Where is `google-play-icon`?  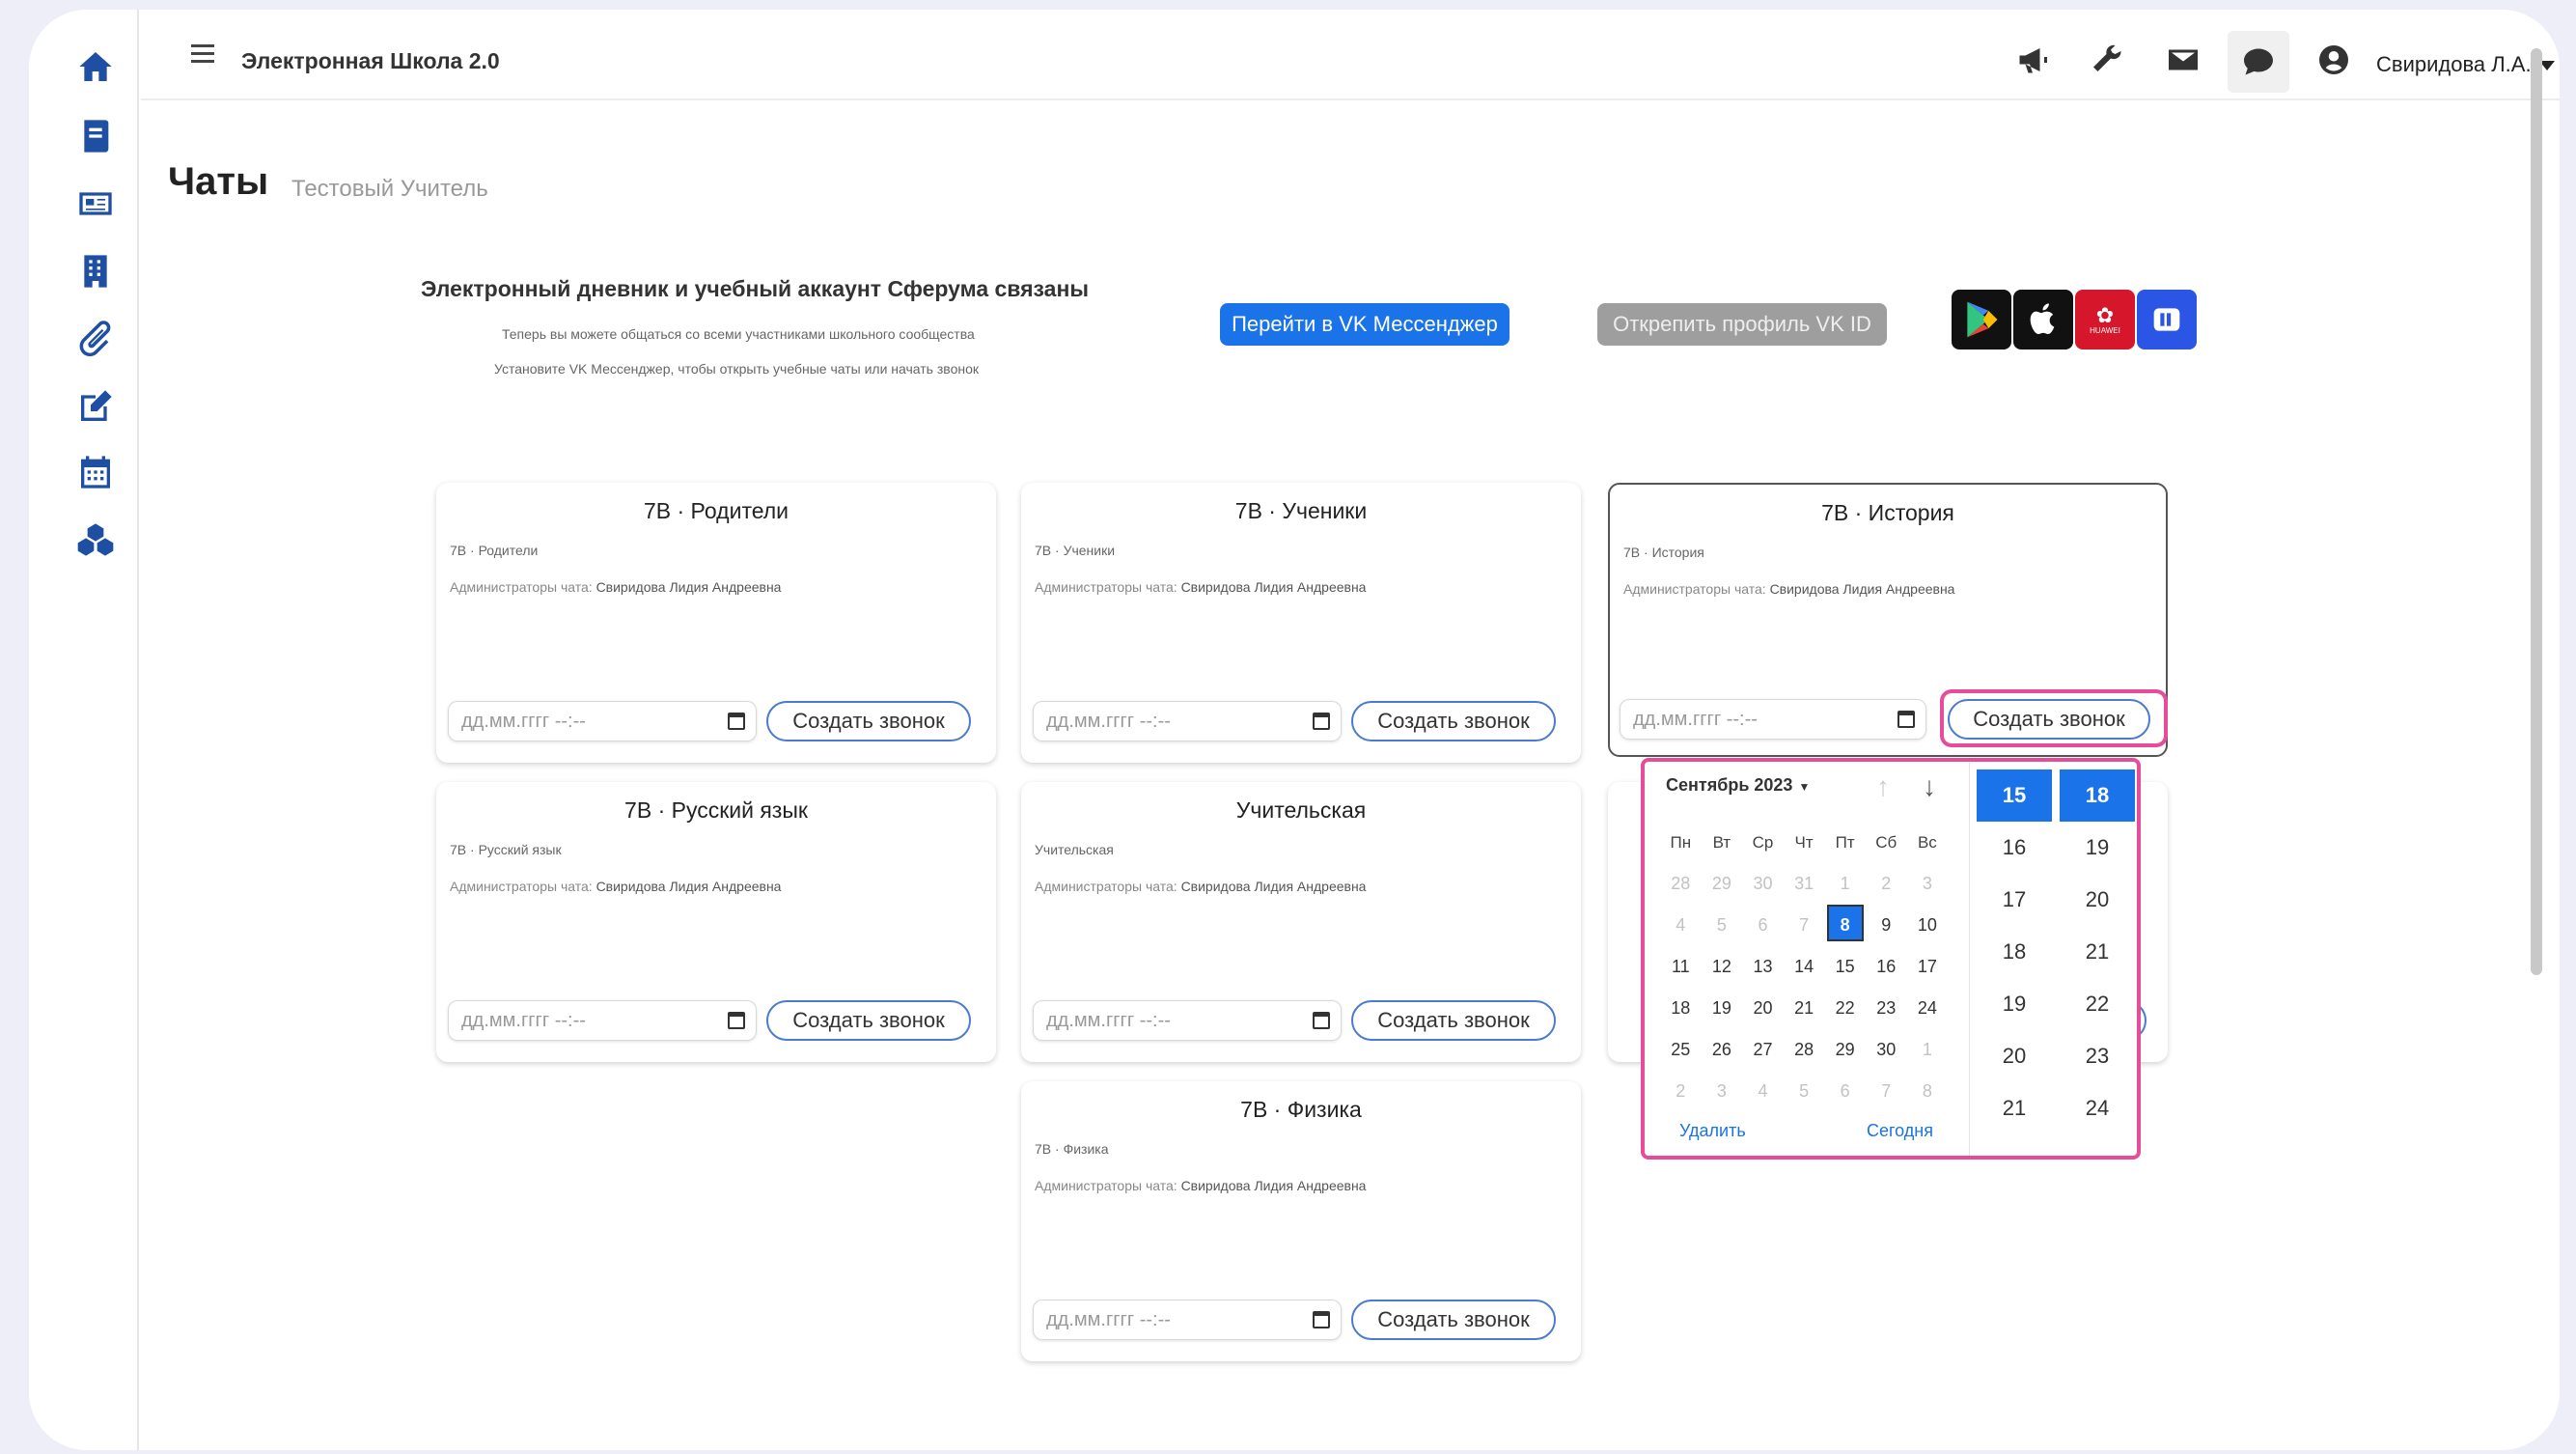 google-play-icon is located at coordinates (1981, 320).